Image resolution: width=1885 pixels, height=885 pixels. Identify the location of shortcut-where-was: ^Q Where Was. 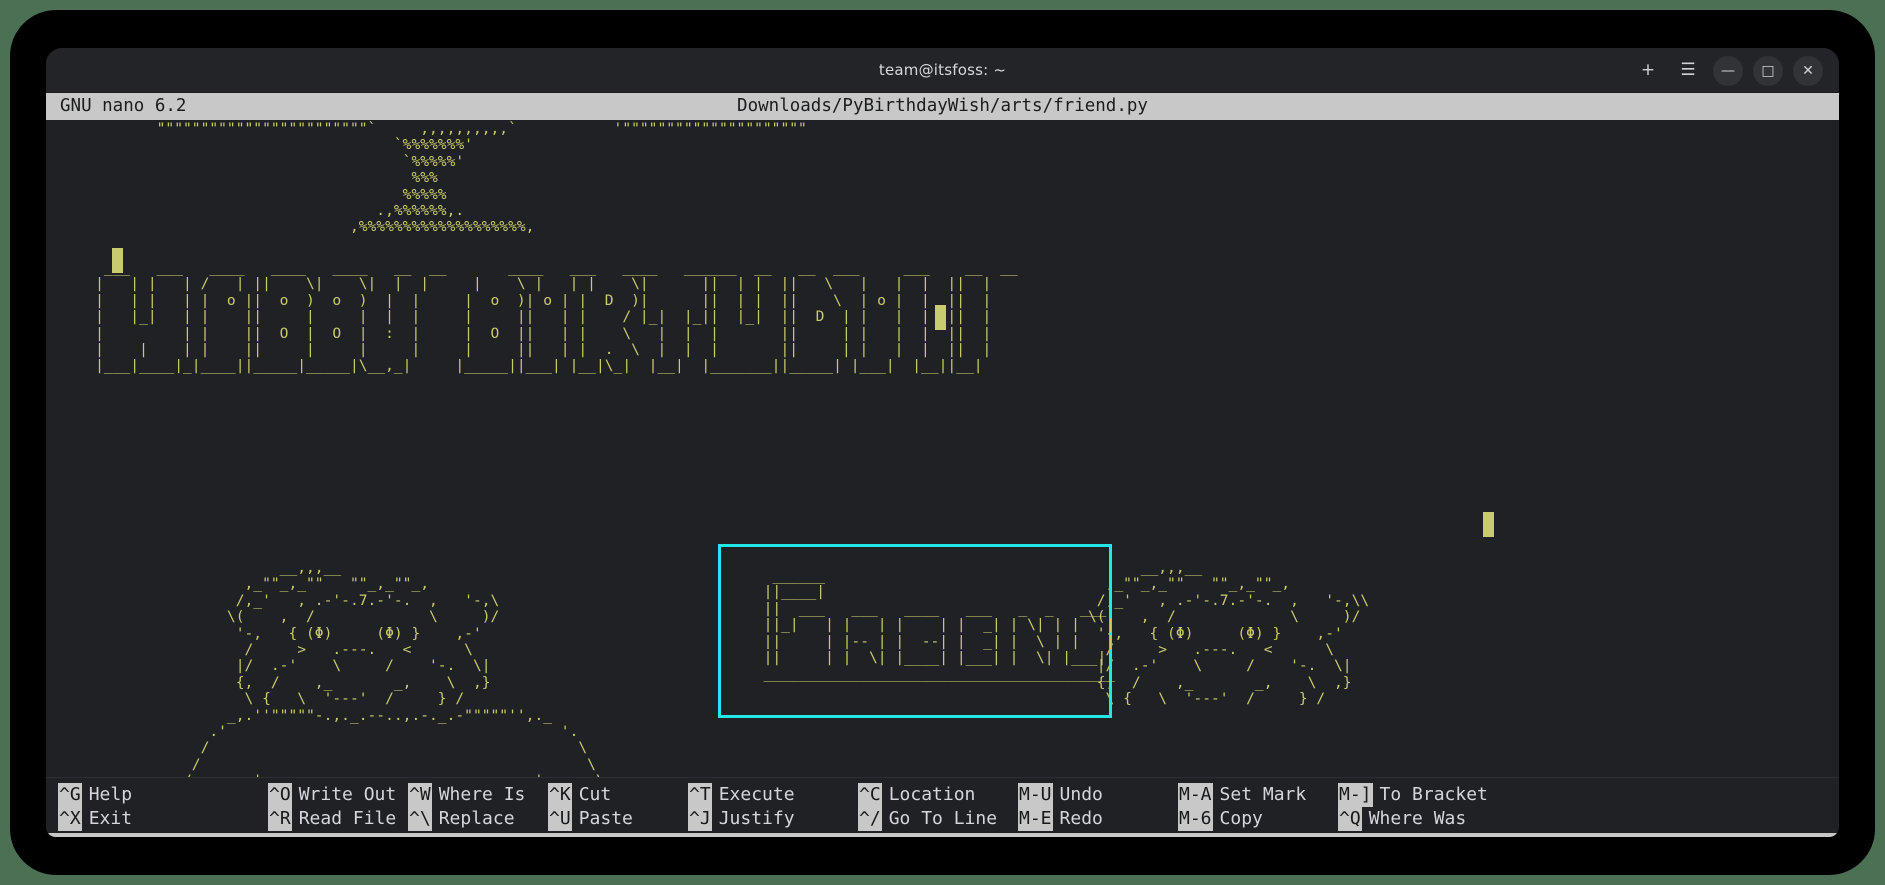
(1402, 819).